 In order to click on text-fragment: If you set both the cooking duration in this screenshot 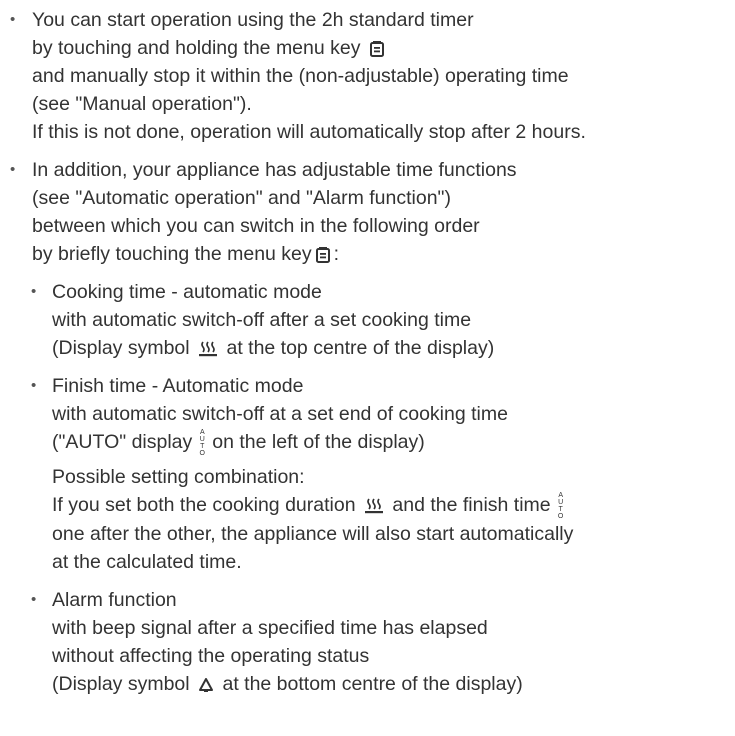, I will do `click(204, 504)`.